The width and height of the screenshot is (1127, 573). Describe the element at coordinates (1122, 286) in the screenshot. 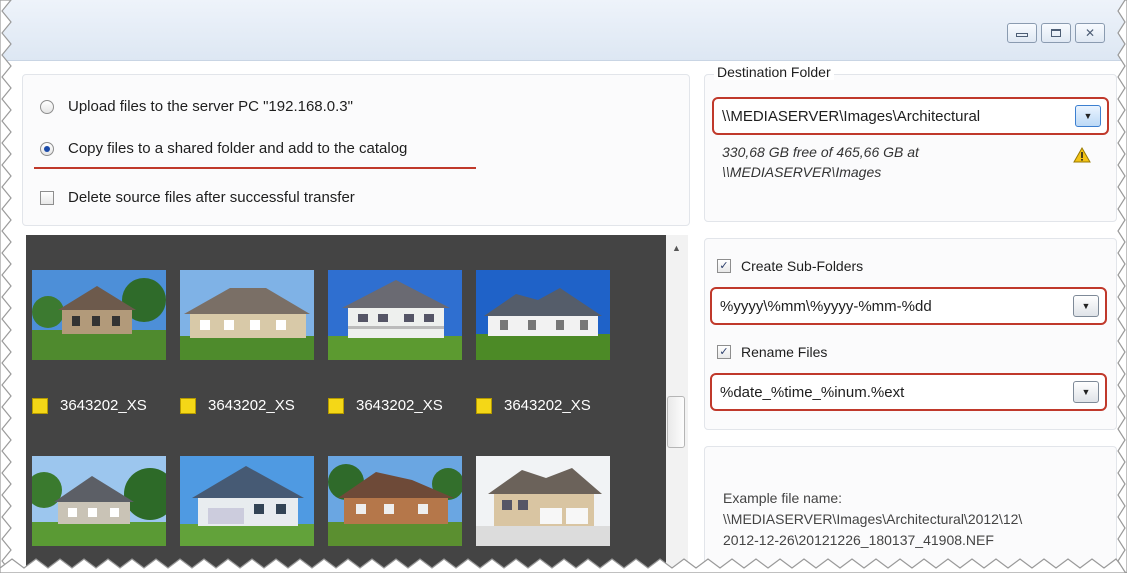

I see `torn-edge-right` at that location.